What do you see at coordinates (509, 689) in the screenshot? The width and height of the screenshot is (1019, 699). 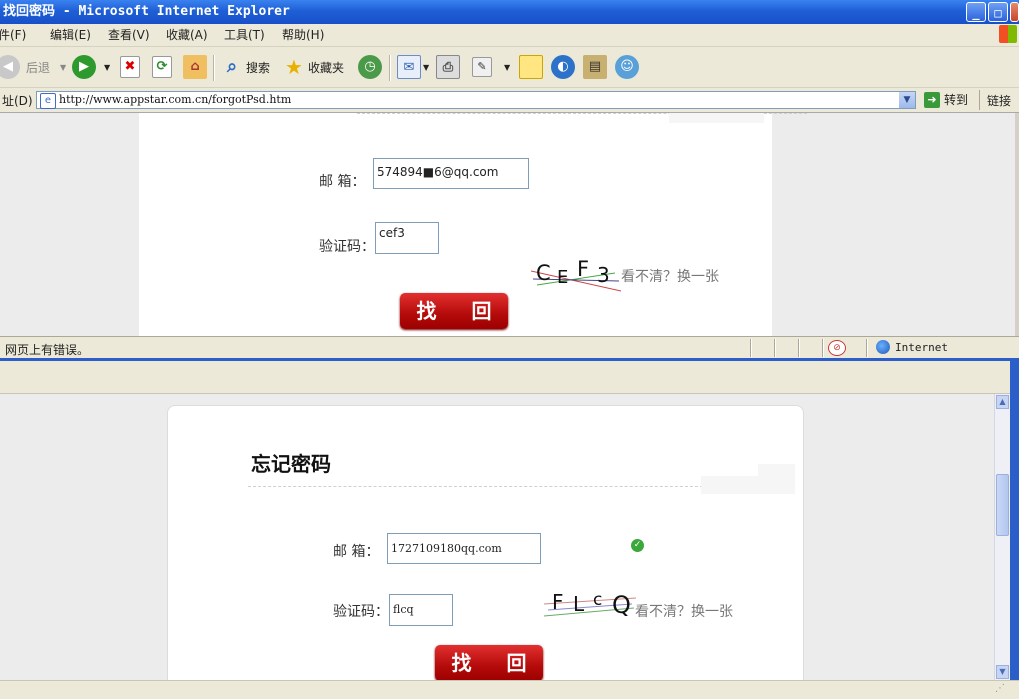 I see `lower-status-bar: ⋰` at bounding box center [509, 689].